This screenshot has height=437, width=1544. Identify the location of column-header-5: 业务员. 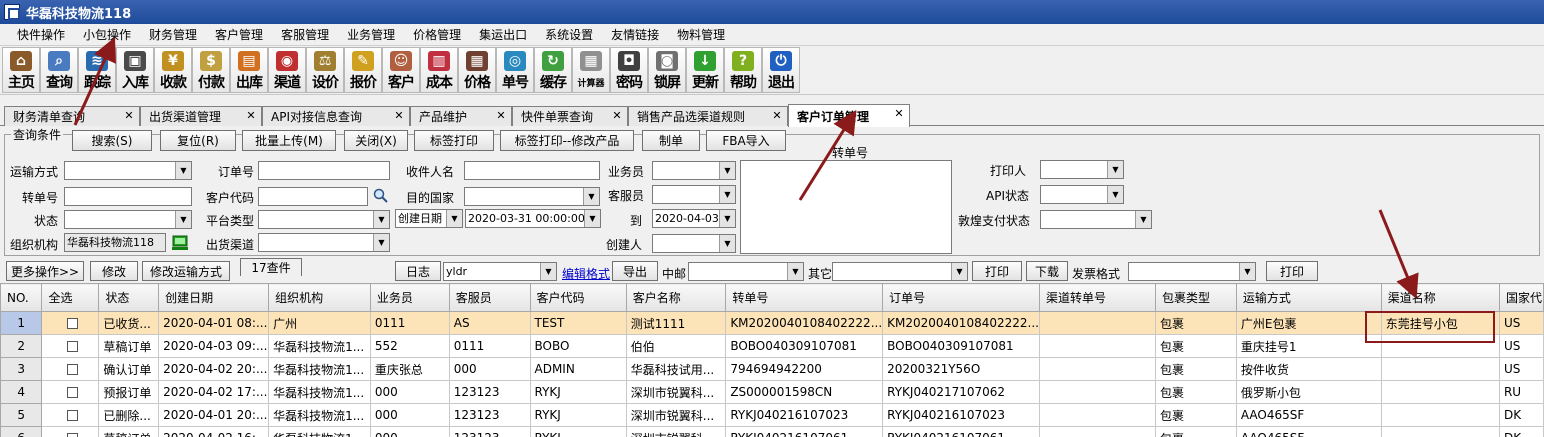
(409, 297).